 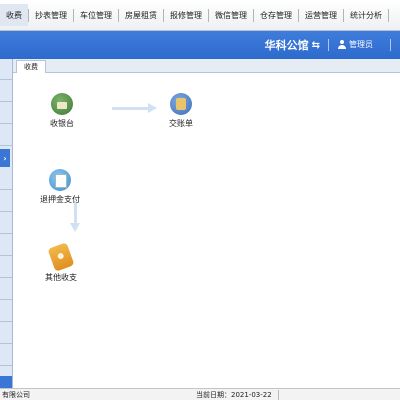 What do you see at coordinates (62, 123) in the screenshot?
I see `node-cashier-label: 收银台` at bounding box center [62, 123].